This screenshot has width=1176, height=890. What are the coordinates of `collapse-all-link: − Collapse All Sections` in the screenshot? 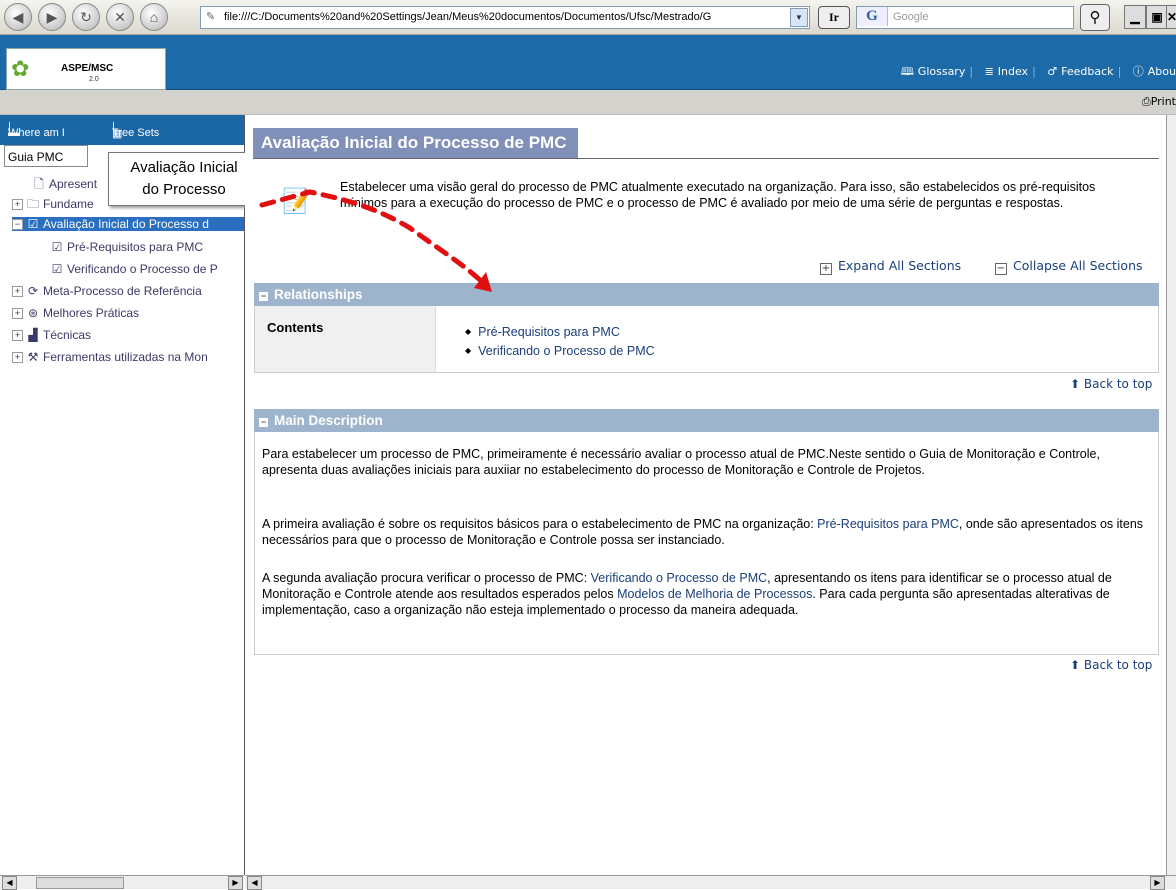 It's located at (1069, 266).